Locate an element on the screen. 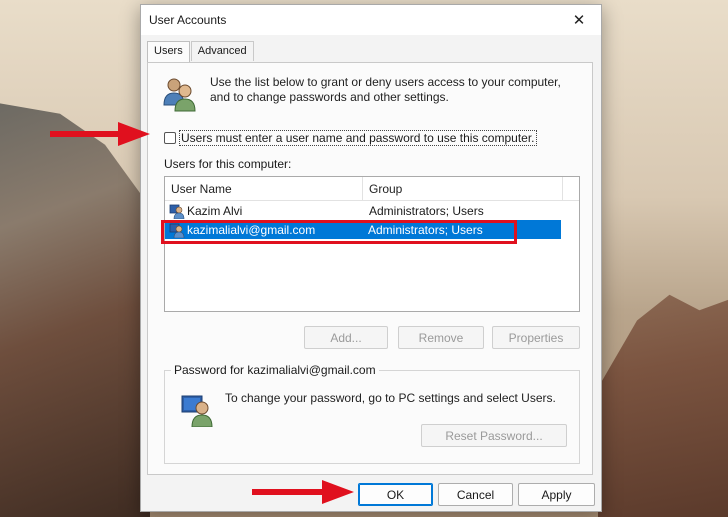 The width and height of the screenshot is (728, 517). user-password-icon is located at coordinates (197, 411).